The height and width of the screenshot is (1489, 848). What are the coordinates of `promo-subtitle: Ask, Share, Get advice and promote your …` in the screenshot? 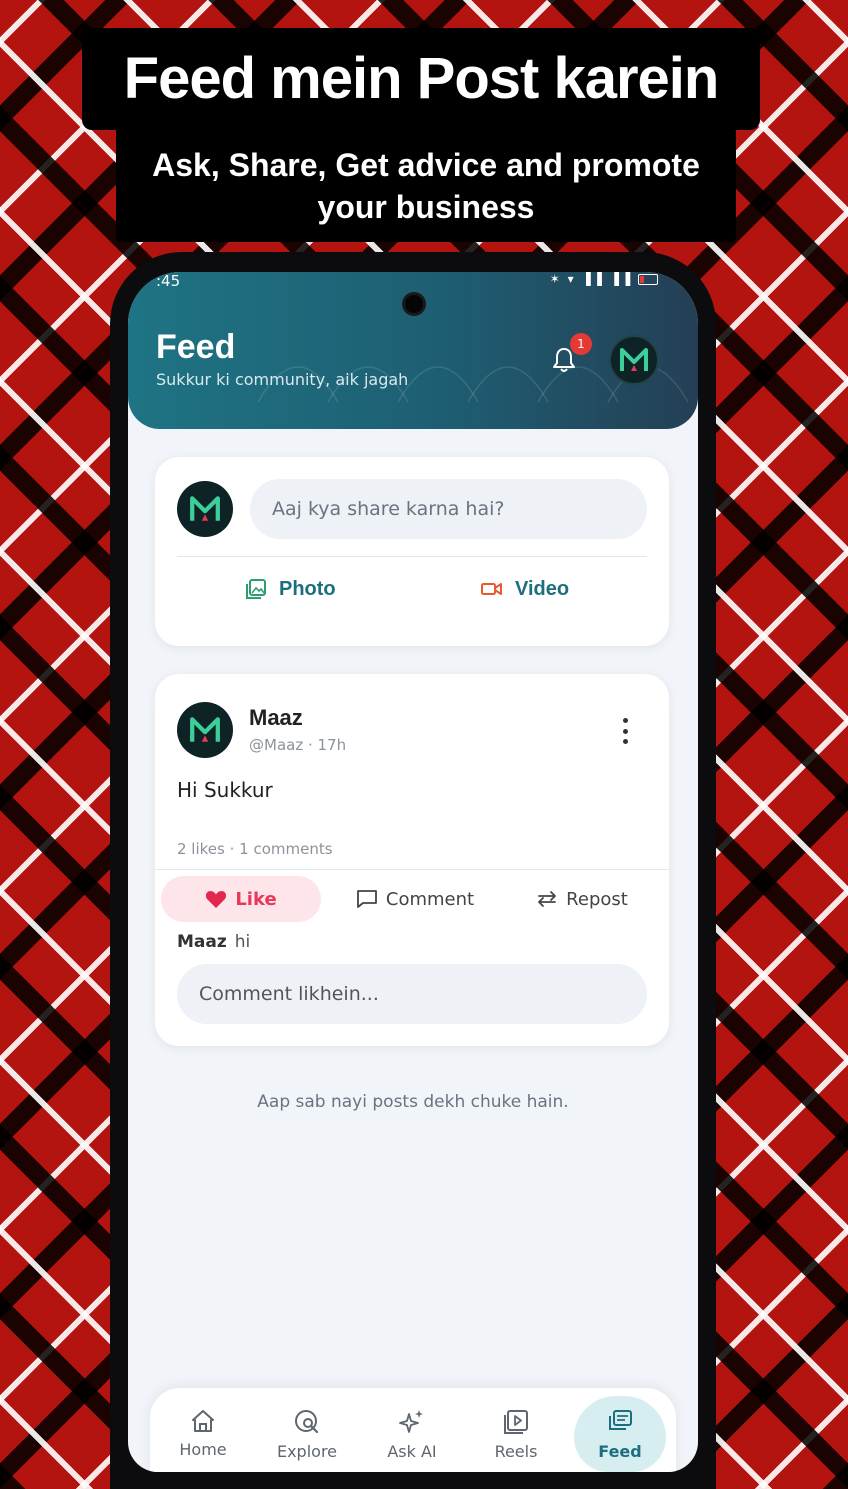 It's located at (426, 185).